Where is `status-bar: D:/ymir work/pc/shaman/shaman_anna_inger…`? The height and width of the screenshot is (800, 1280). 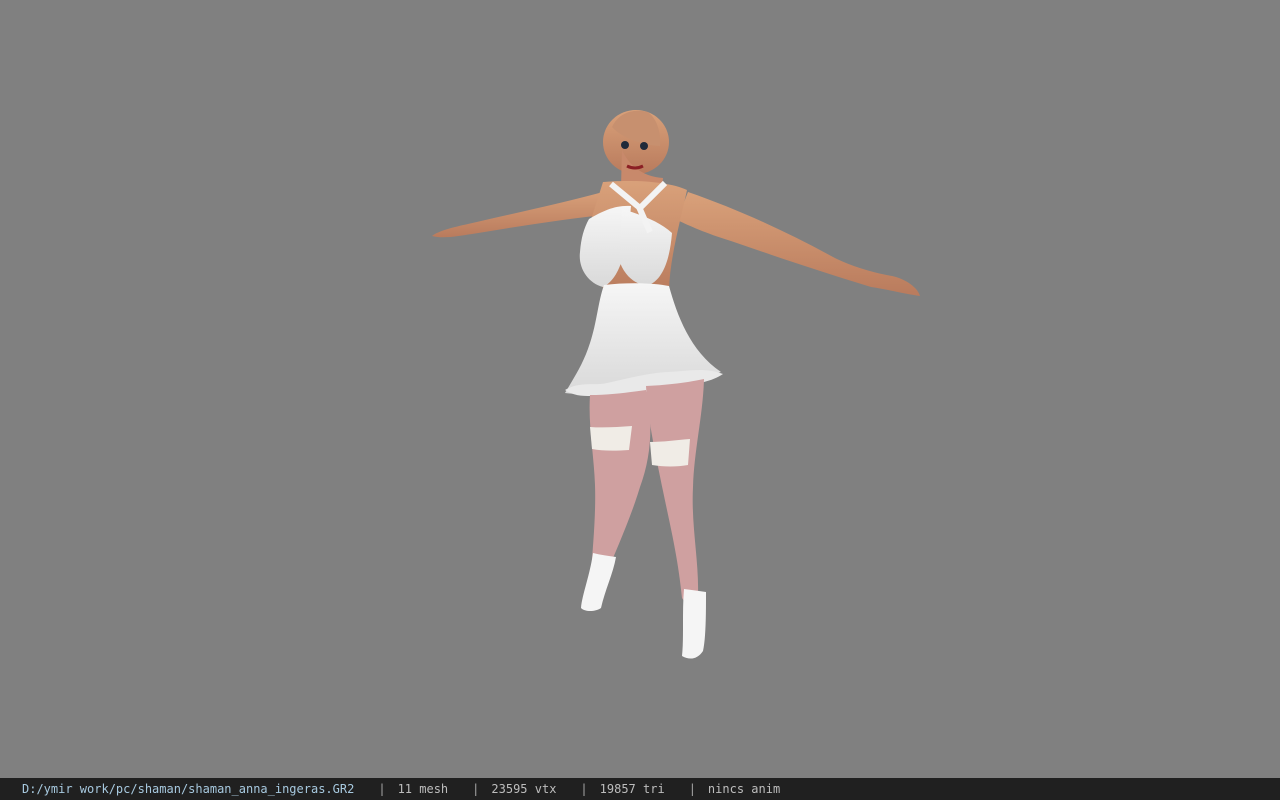
status-bar: D:/ymir work/pc/shaman/shaman_anna_inger… is located at coordinates (640, 789).